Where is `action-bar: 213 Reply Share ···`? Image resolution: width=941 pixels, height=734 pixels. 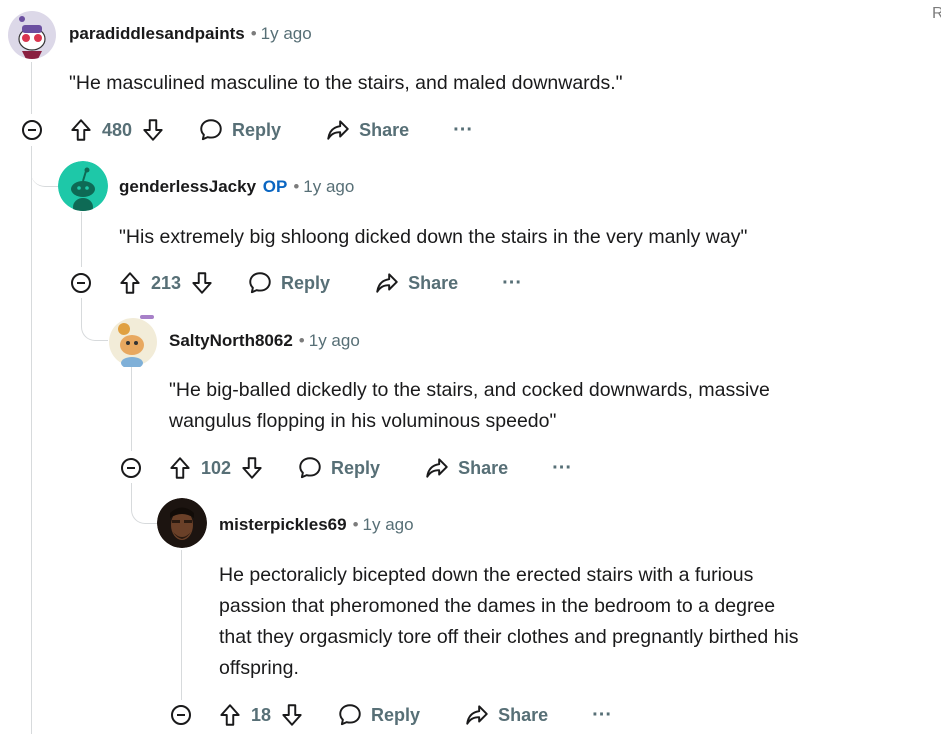
action-bar: 213 Reply Share ··· is located at coordinates (319, 283).